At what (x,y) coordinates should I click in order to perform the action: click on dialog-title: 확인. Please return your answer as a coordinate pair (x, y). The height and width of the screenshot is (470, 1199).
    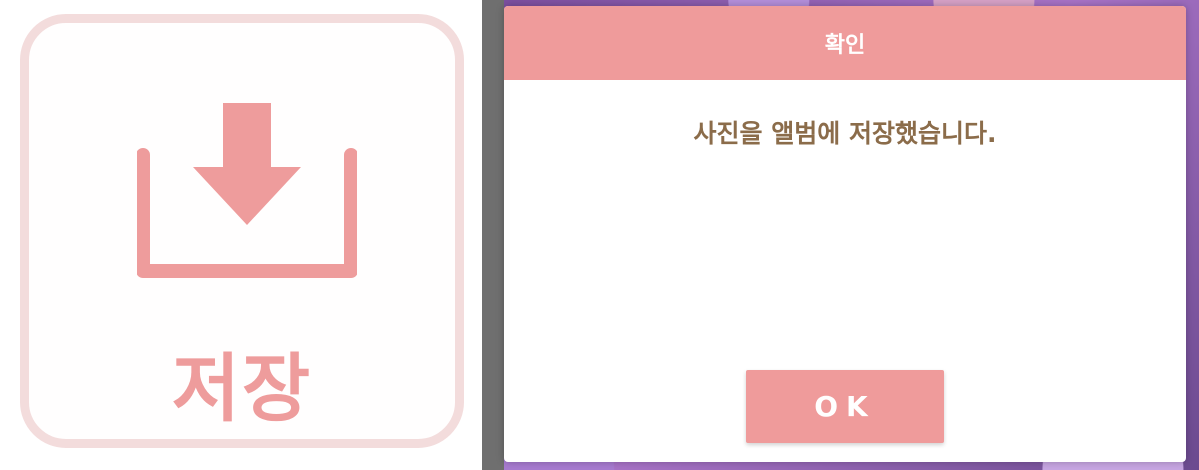
    Looking at the image, I should click on (845, 43).